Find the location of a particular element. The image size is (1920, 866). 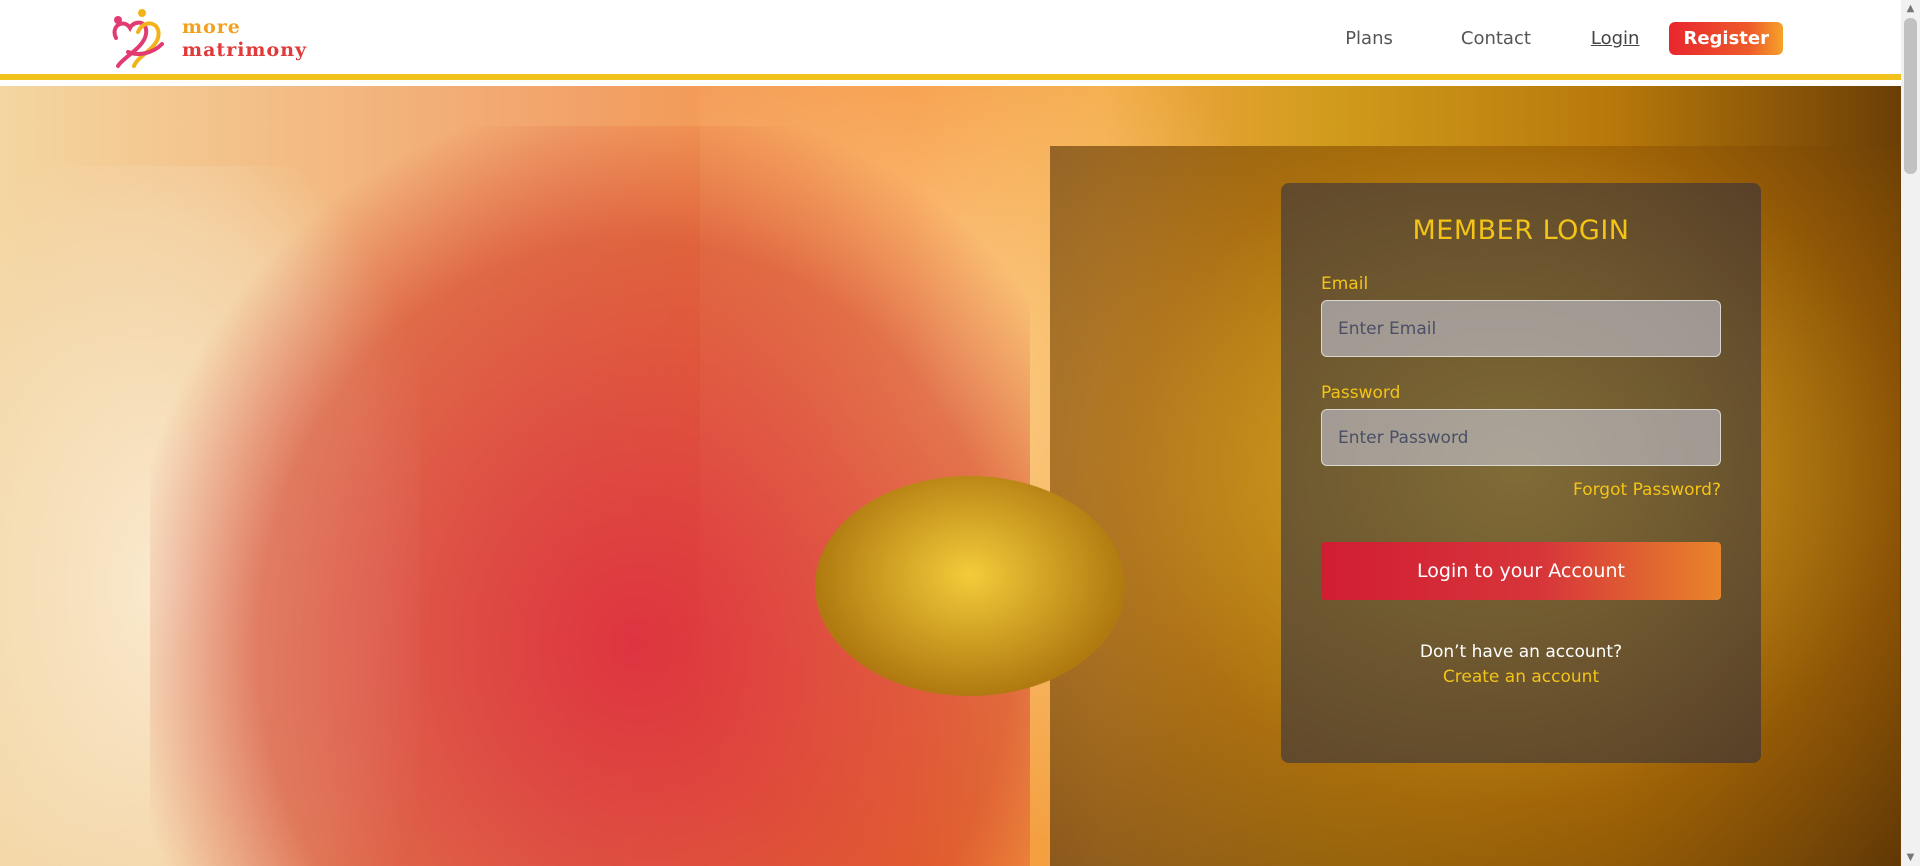

golden-bowl is located at coordinates (970, 586).